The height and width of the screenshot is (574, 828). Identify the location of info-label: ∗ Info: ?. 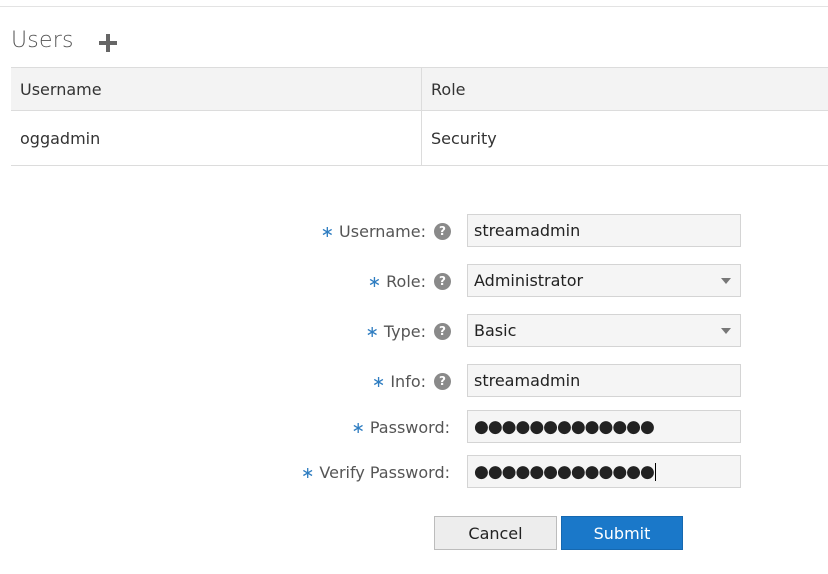
(411, 381).